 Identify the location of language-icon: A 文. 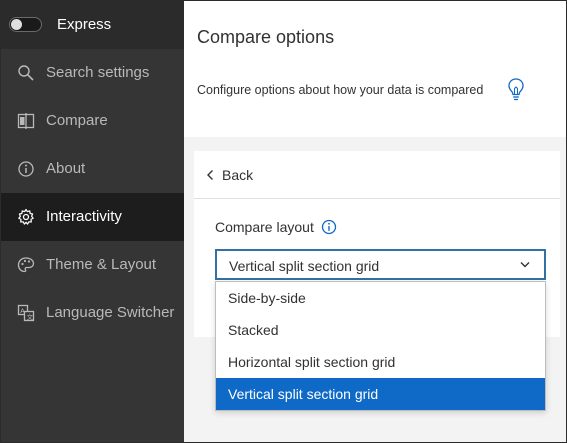
(26, 313).